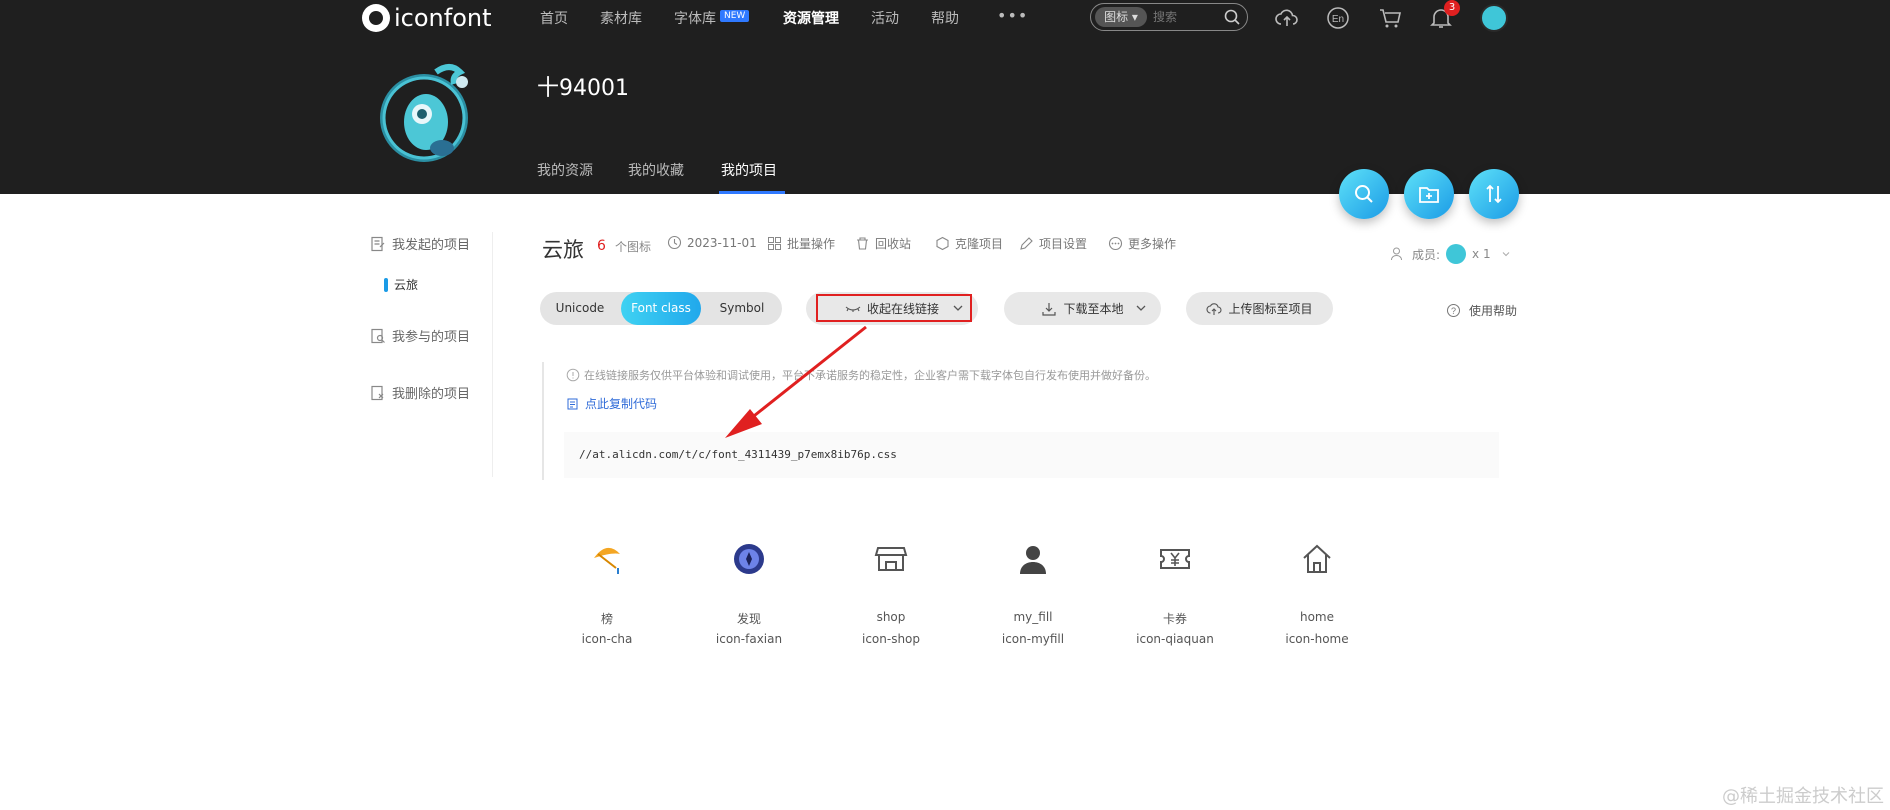  Describe the element at coordinates (885, 18) in the screenshot. I see `nav-activity: 活动` at that location.